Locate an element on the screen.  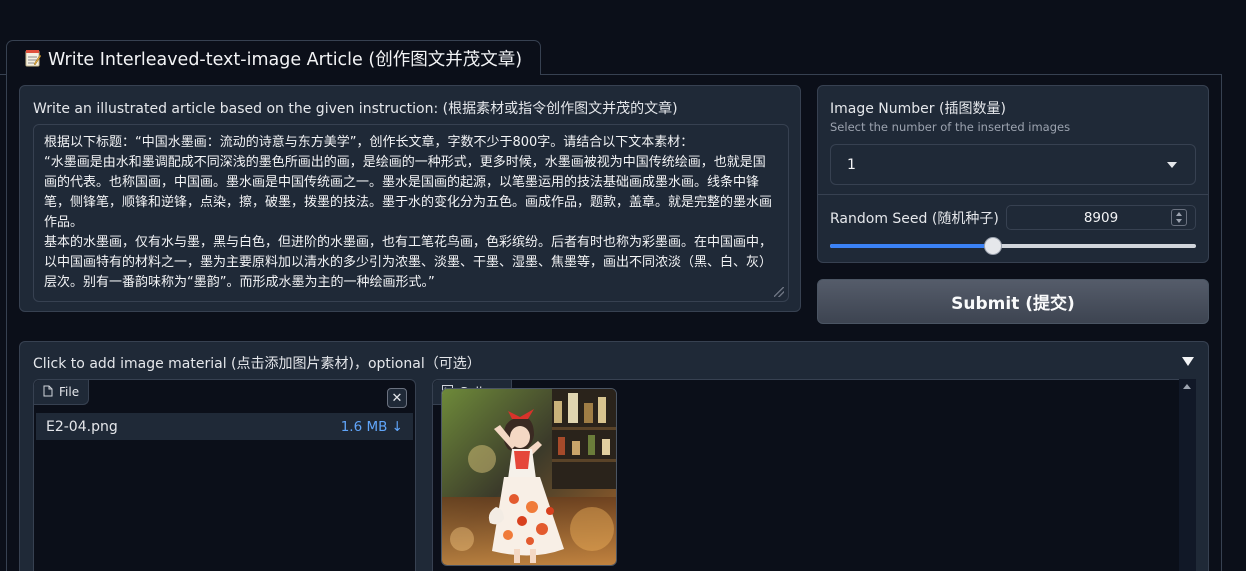
file-badge: File is located at coordinates (62, 392).